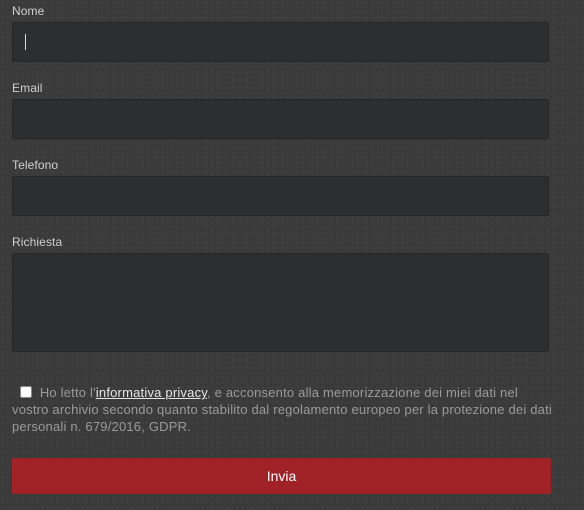  Describe the element at coordinates (35, 165) in the screenshot. I see `telefono-label: Telefono` at that location.